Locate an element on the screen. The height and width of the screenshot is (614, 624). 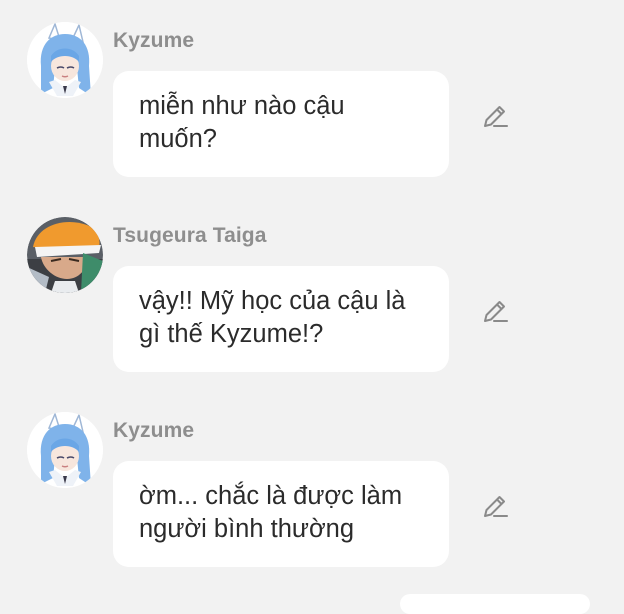
message-bubble: ờm... chắc là được làm người bình thường is located at coordinates (281, 514).